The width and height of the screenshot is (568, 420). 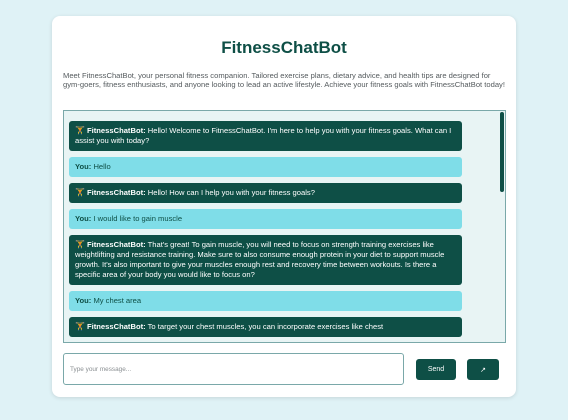 I want to click on chat-scrollbar, so click(x=502, y=152).